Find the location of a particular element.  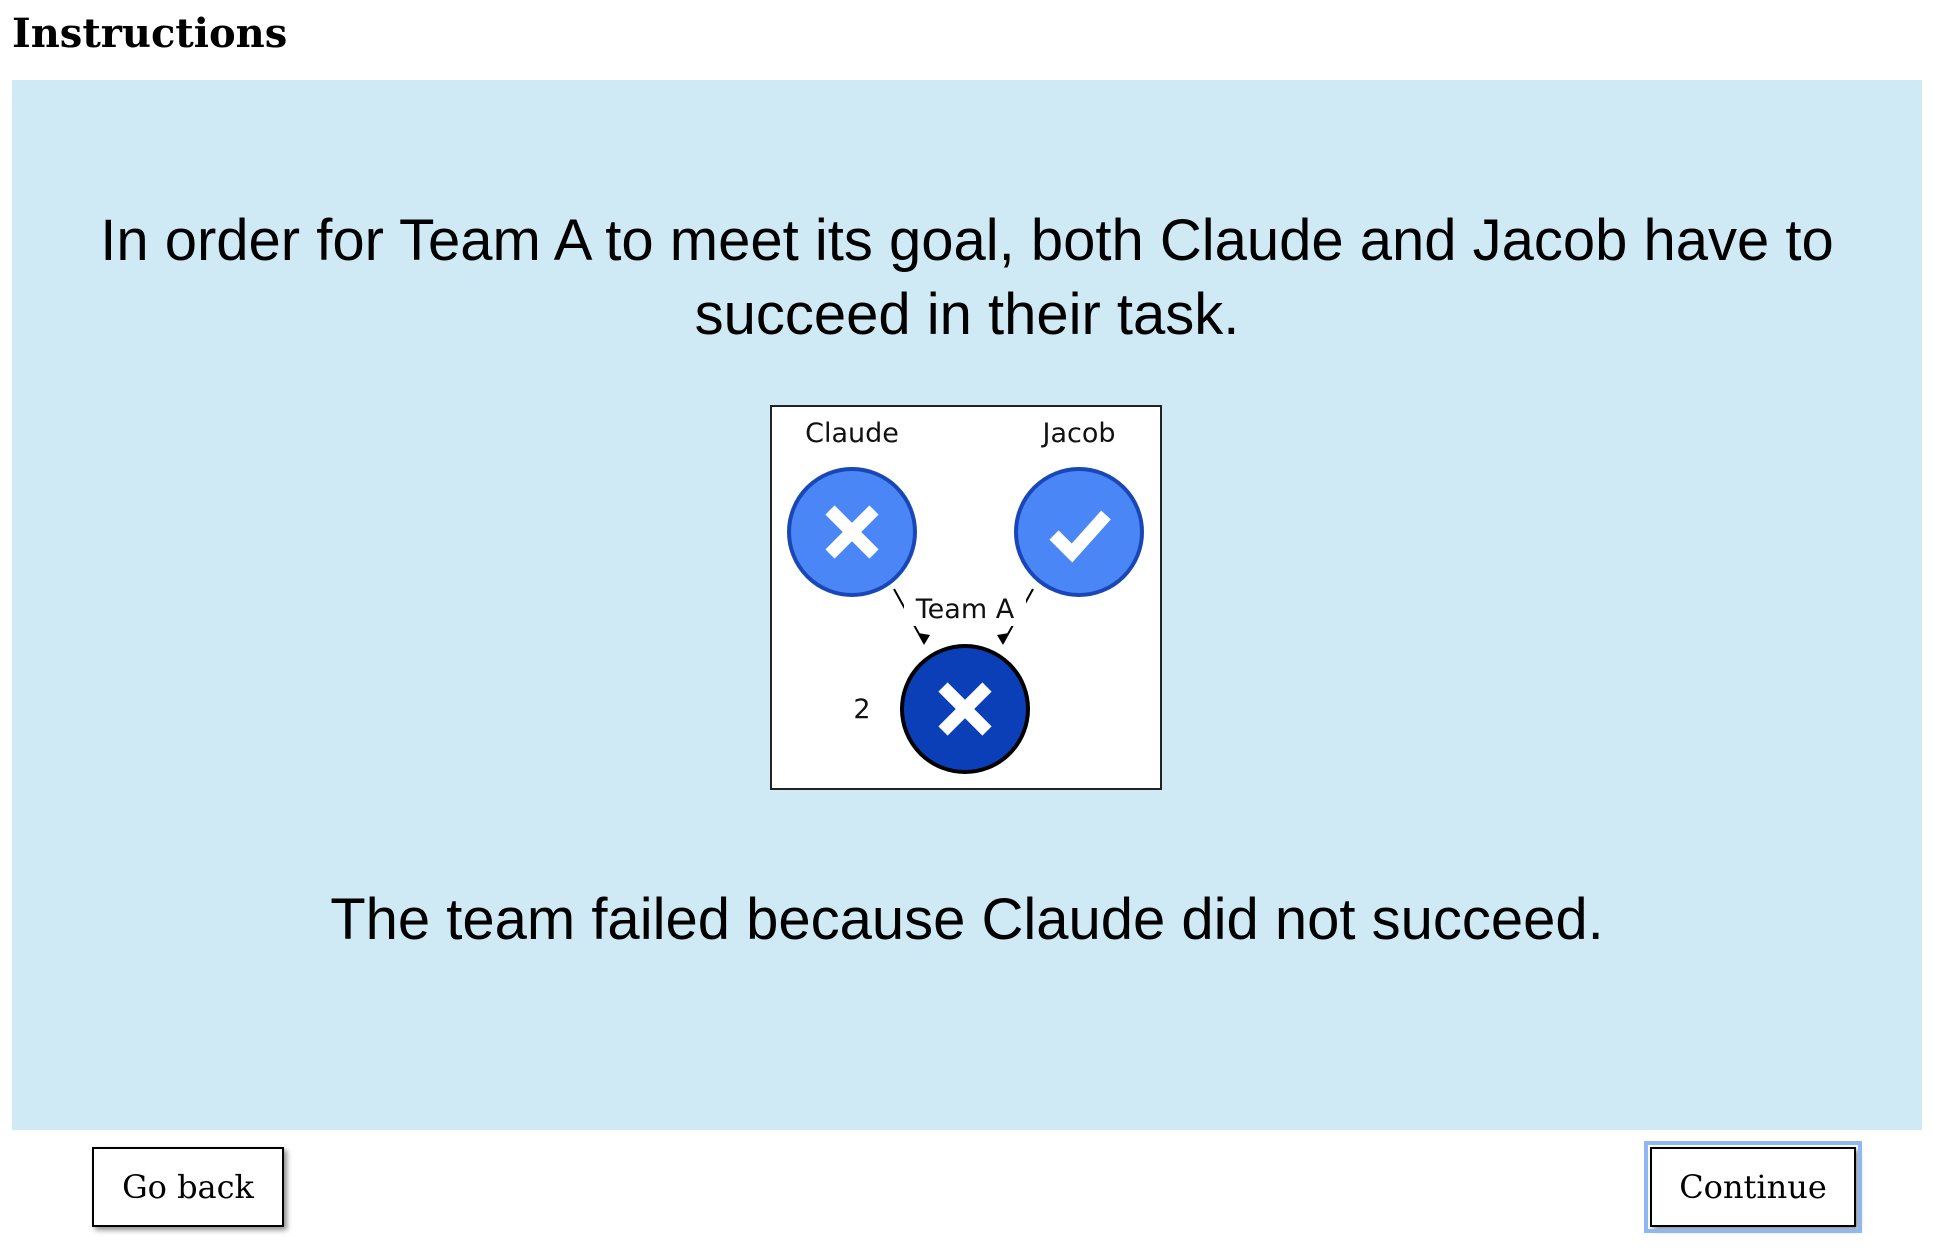

member-node-claude is located at coordinates (852, 532).